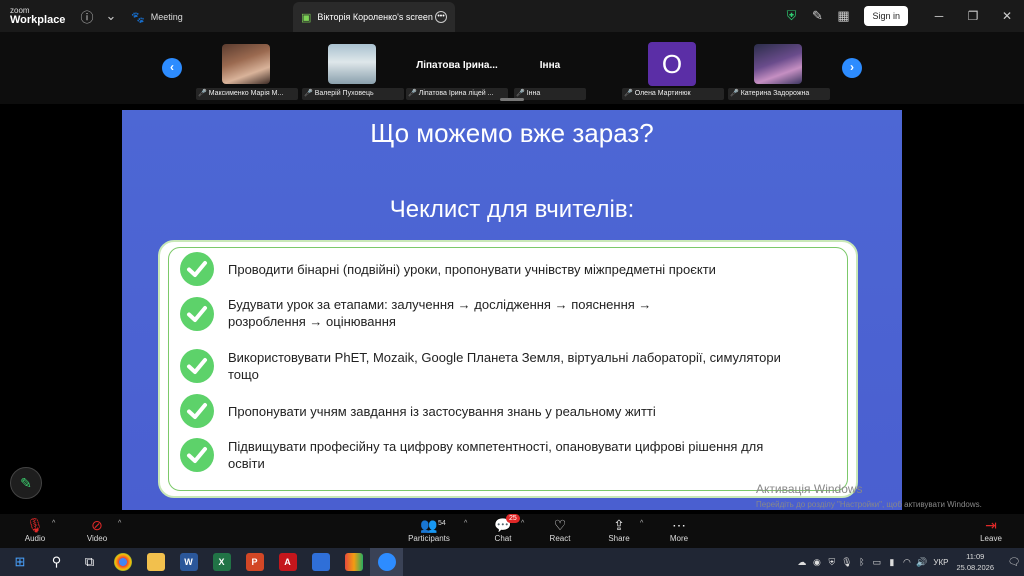 This screenshot has height=576, width=1024. Describe the element at coordinates (429, 525) in the screenshot. I see `participants-icon: 👥` at that location.